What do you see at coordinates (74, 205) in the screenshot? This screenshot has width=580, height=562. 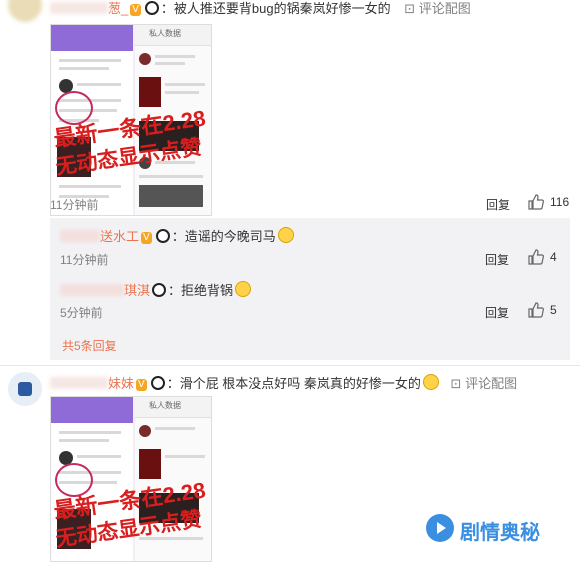 I see `comment-time: 11分钟前` at bounding box center [74, 205].